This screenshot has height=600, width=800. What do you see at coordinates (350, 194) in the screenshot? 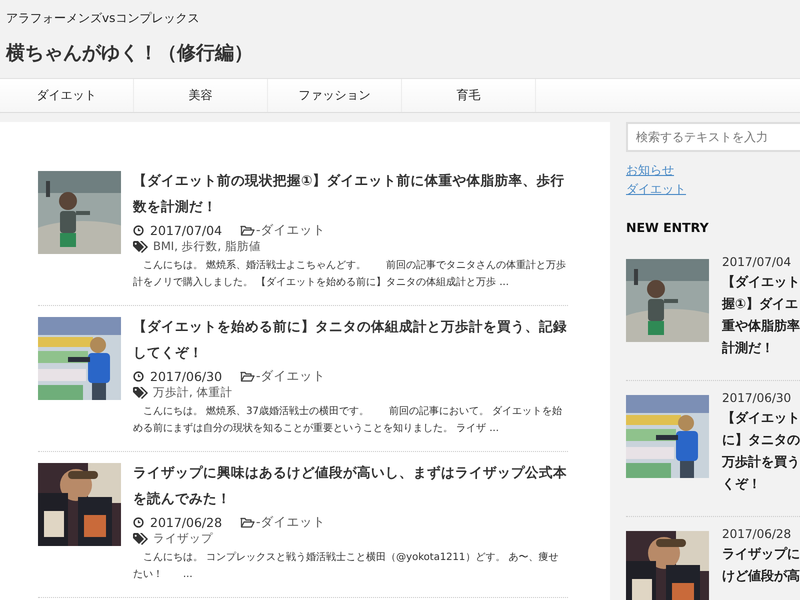
I see `post-title: 【ダイエット前の現状把握①】ダイエット前に体重や体脂肪率、歩行数を計測だ！` at bounding box center [350, 194].